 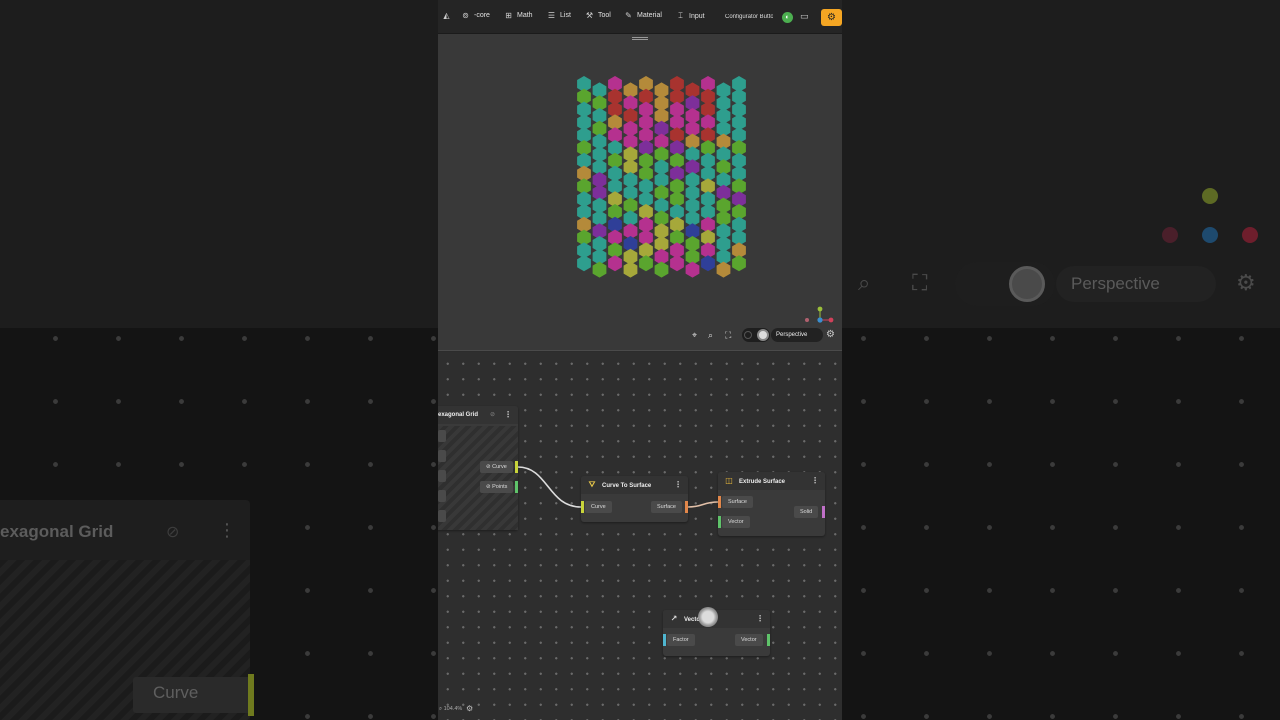 What do you see at coordinates (749, 17) in the screenshot?
I see `configurator-button: Configurator Butto` at bounding box center [749, 17].